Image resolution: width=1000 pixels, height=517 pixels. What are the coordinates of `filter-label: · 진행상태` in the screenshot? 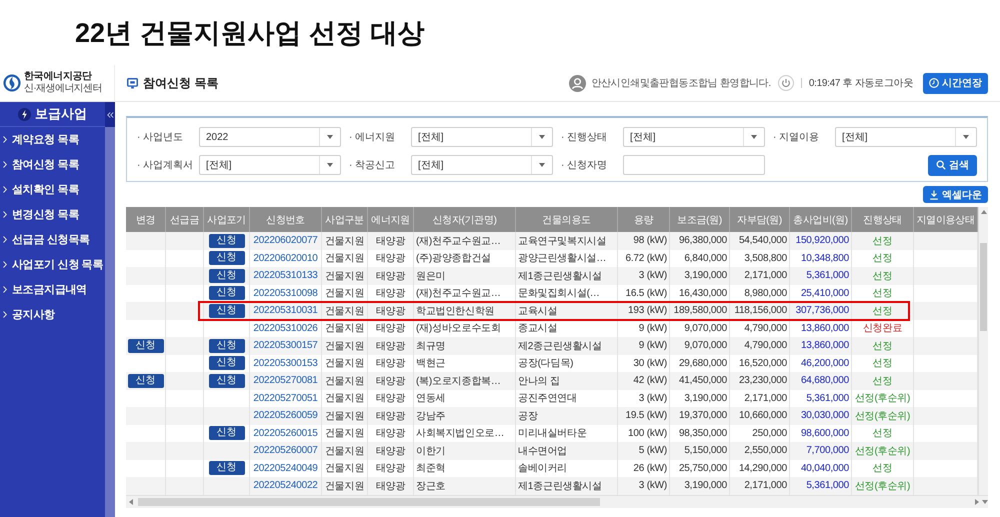 It's located at (584, 137).